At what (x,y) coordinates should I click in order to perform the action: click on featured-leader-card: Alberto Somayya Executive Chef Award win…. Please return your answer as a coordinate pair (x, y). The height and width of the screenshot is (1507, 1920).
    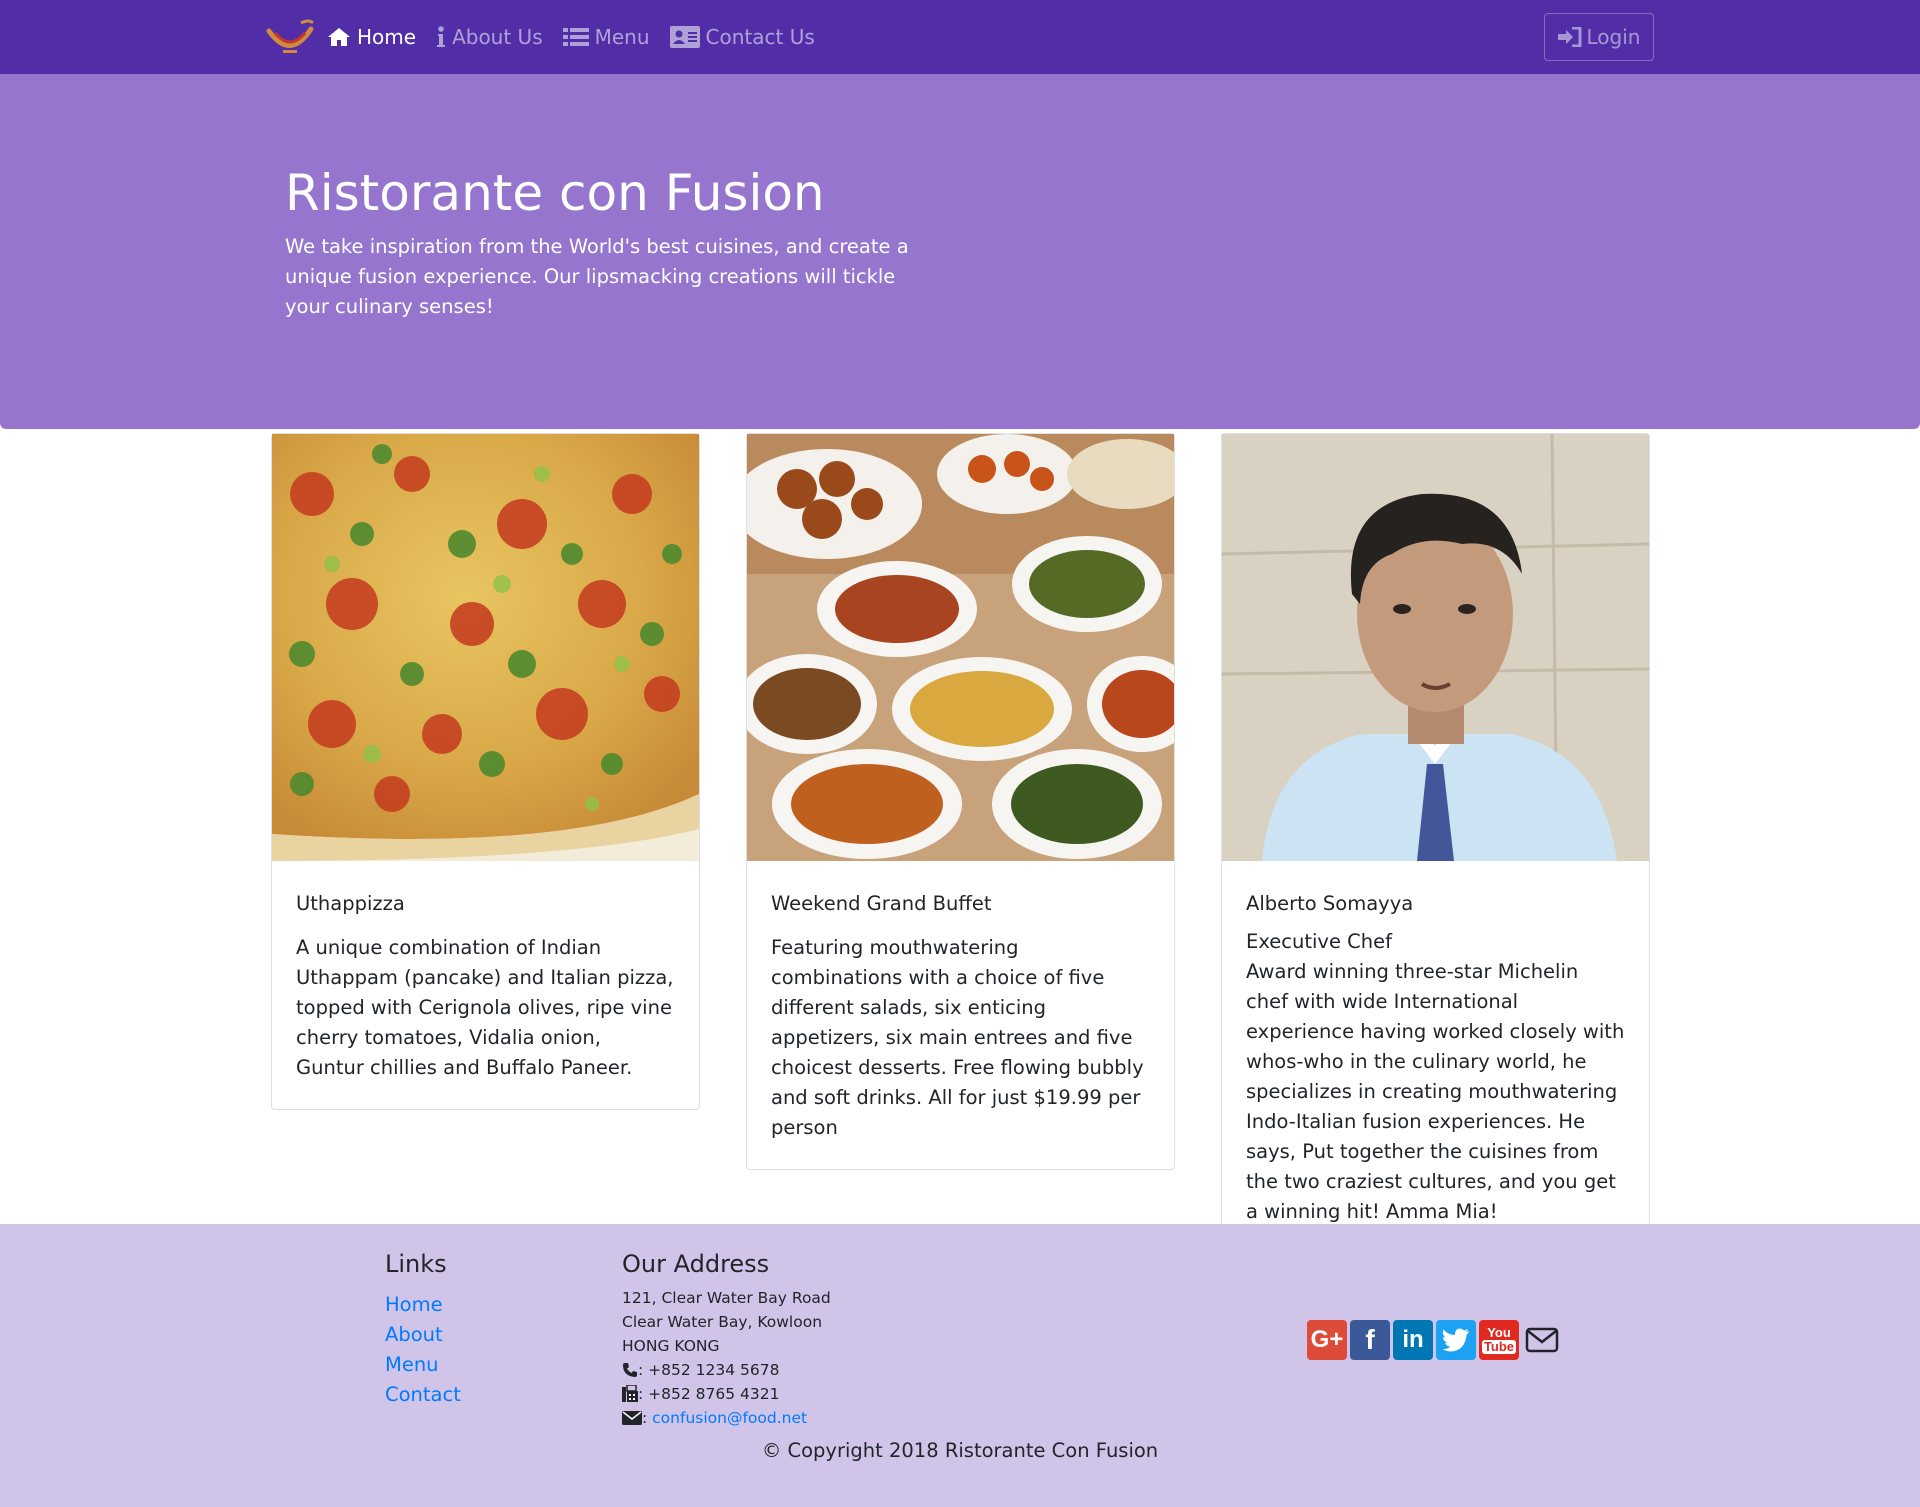
    Looking at the image, I should click on (1435, 843).